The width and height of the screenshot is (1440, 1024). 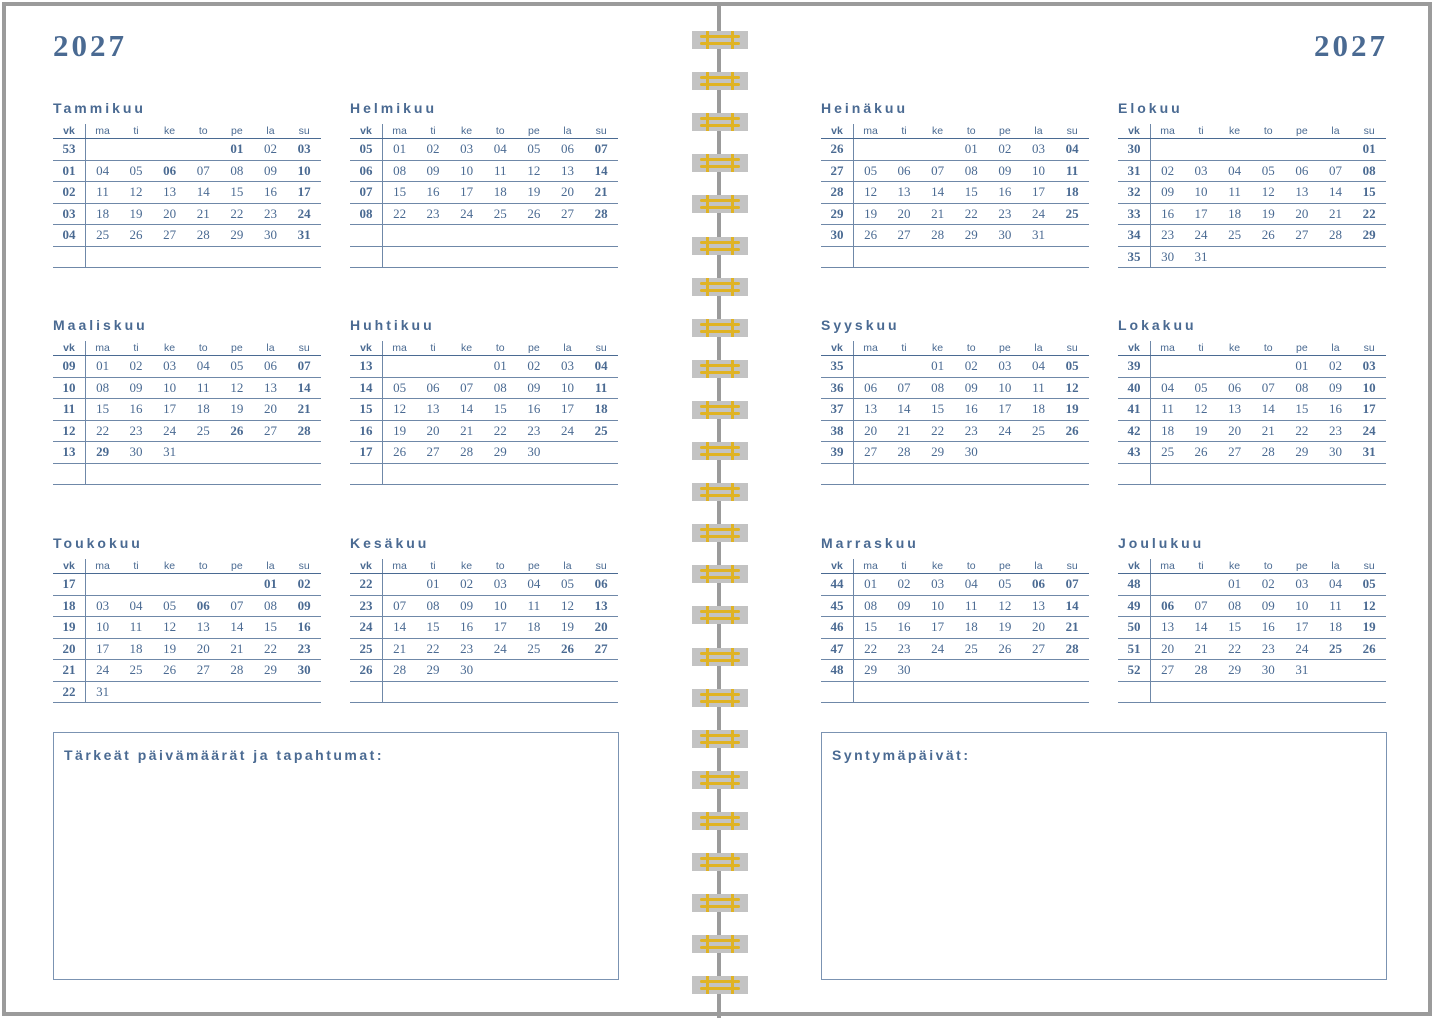 What do you see at coordinates (433, 431) in the screenshot?
I see `day-cell: 20` at bounding box center [433, 431].